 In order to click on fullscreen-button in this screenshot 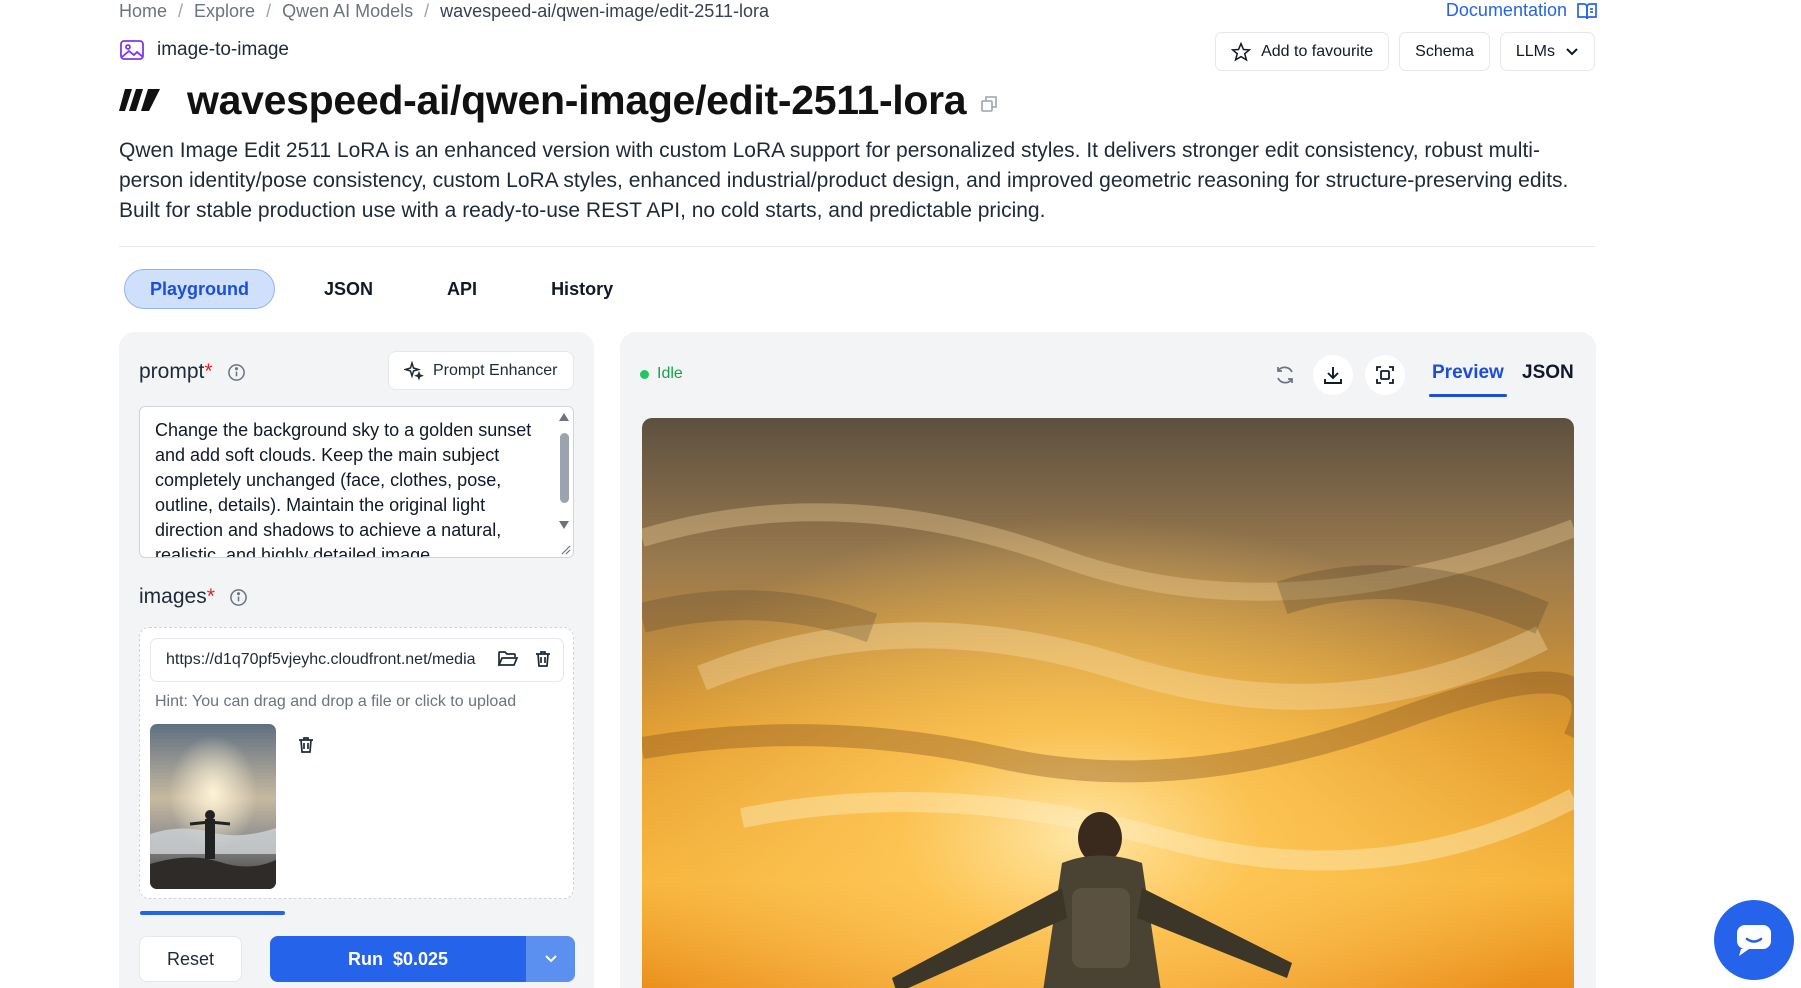, I will do `click(1385, 375)`.